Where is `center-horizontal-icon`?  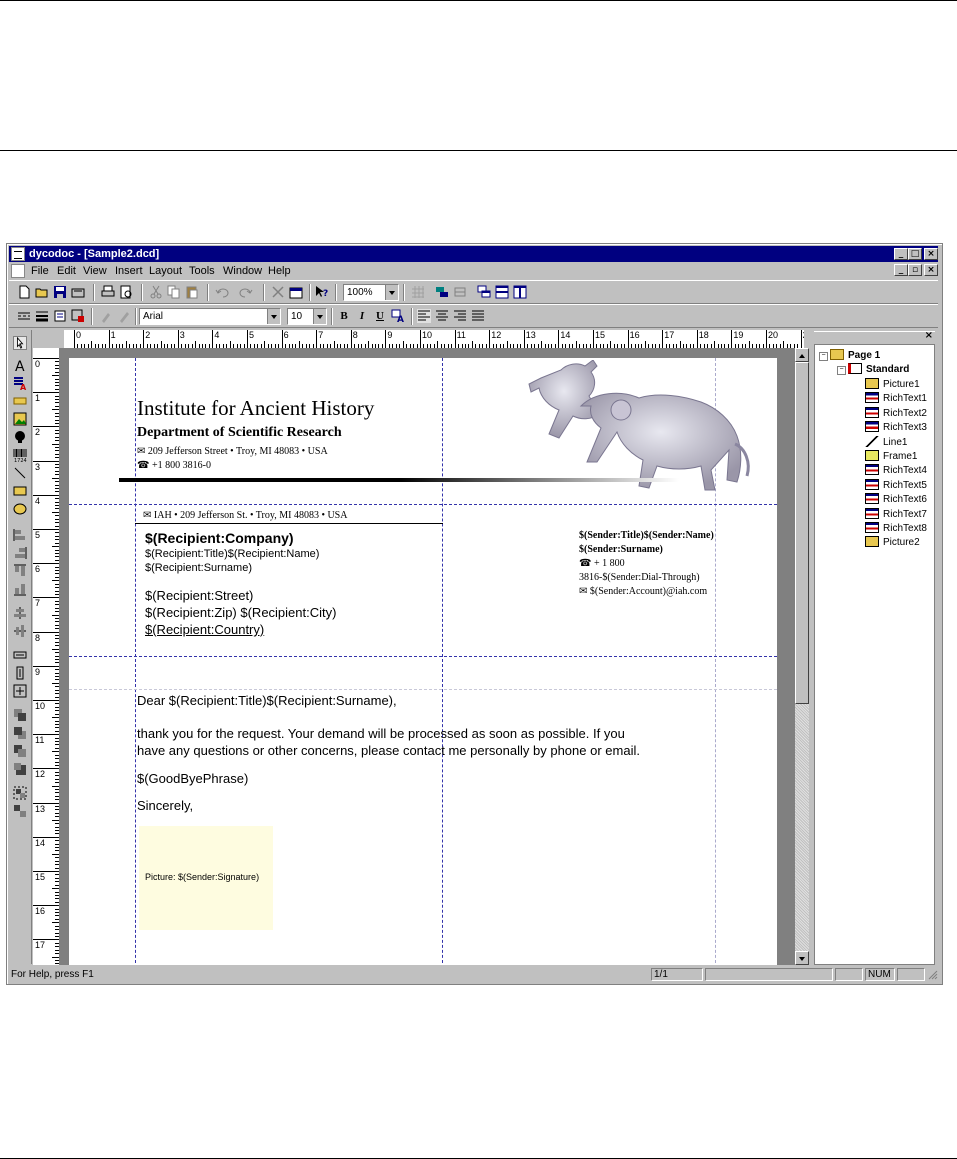
center-horizontal-icon is located at coordinates (20, 613).